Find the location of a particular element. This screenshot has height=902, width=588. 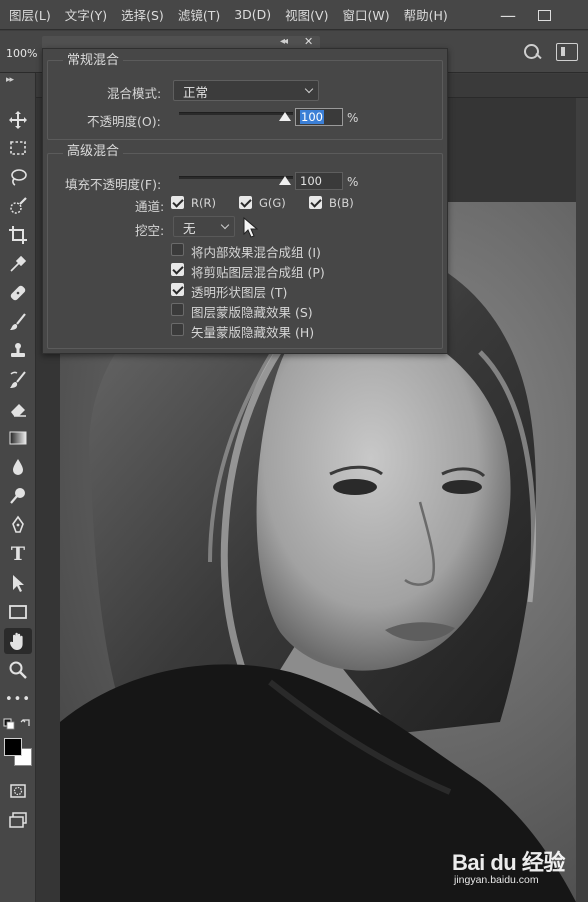

watermark-url: jingyan.baidu.com is located at coordinates (496, 880).